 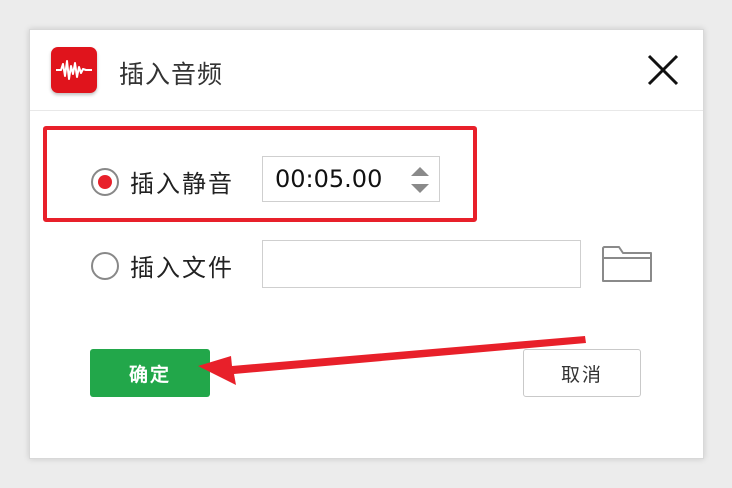 I want to click on annotation-arrow, so click(x=392, y=360).